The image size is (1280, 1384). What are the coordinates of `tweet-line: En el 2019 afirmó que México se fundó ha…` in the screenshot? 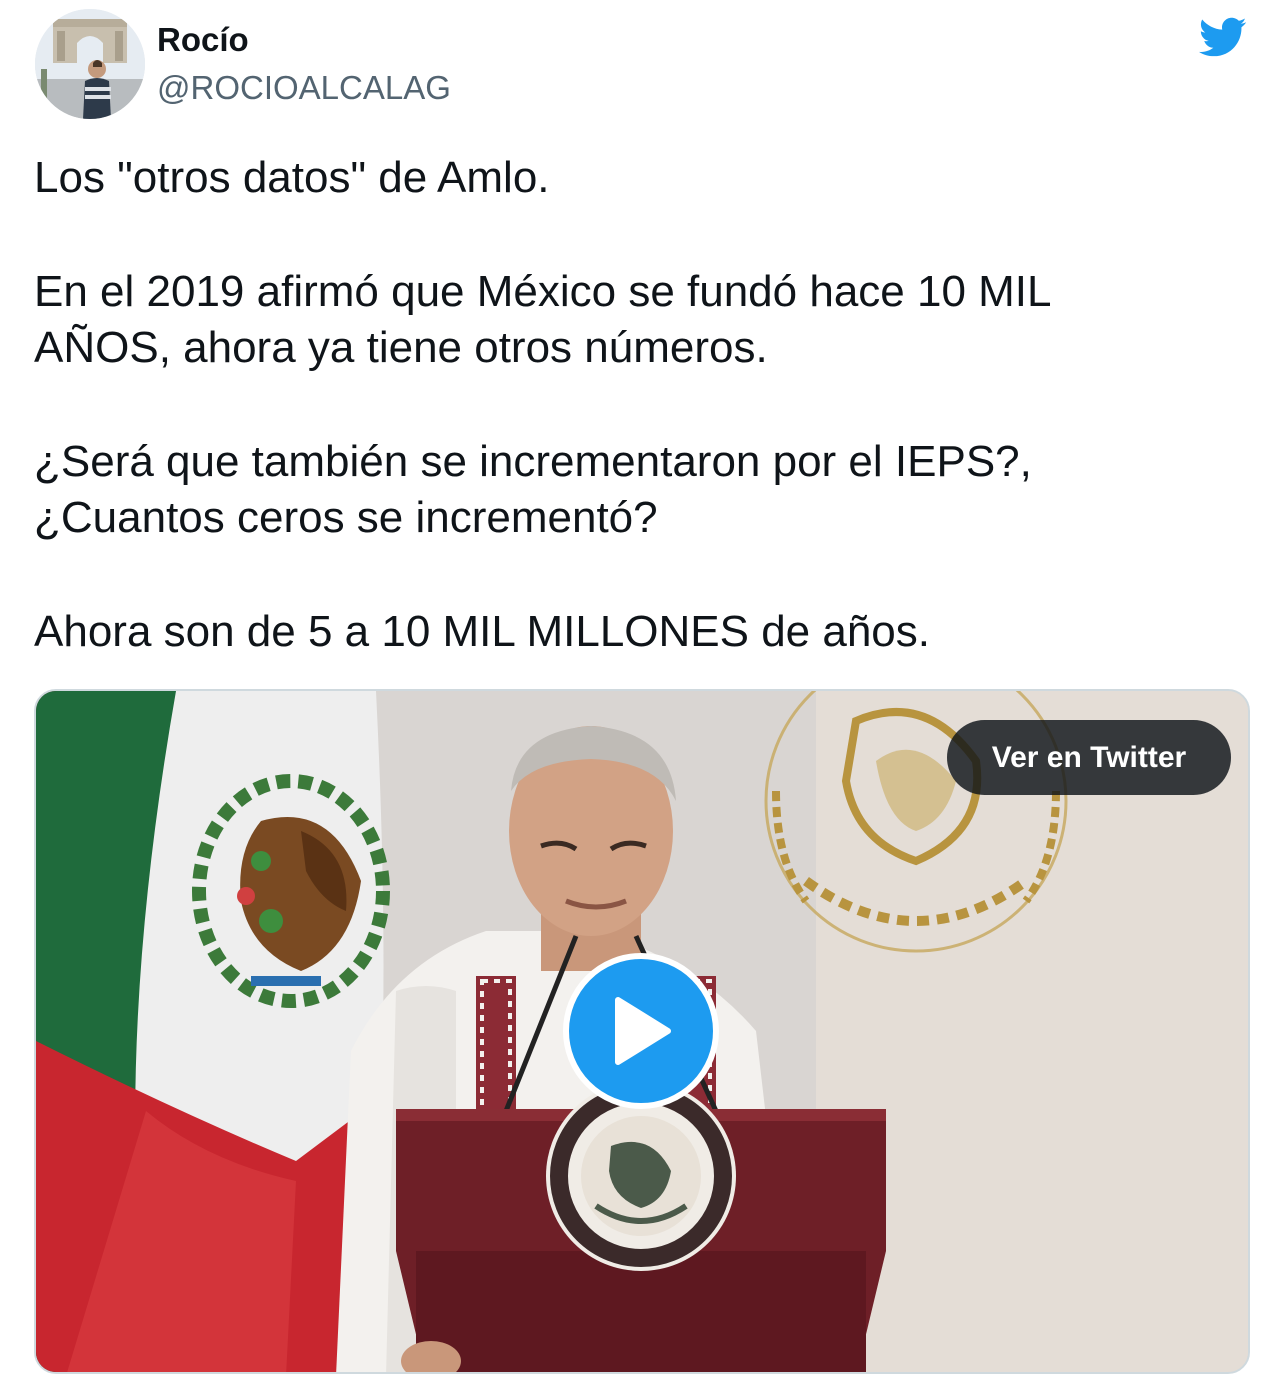 It's located at (543, 291).